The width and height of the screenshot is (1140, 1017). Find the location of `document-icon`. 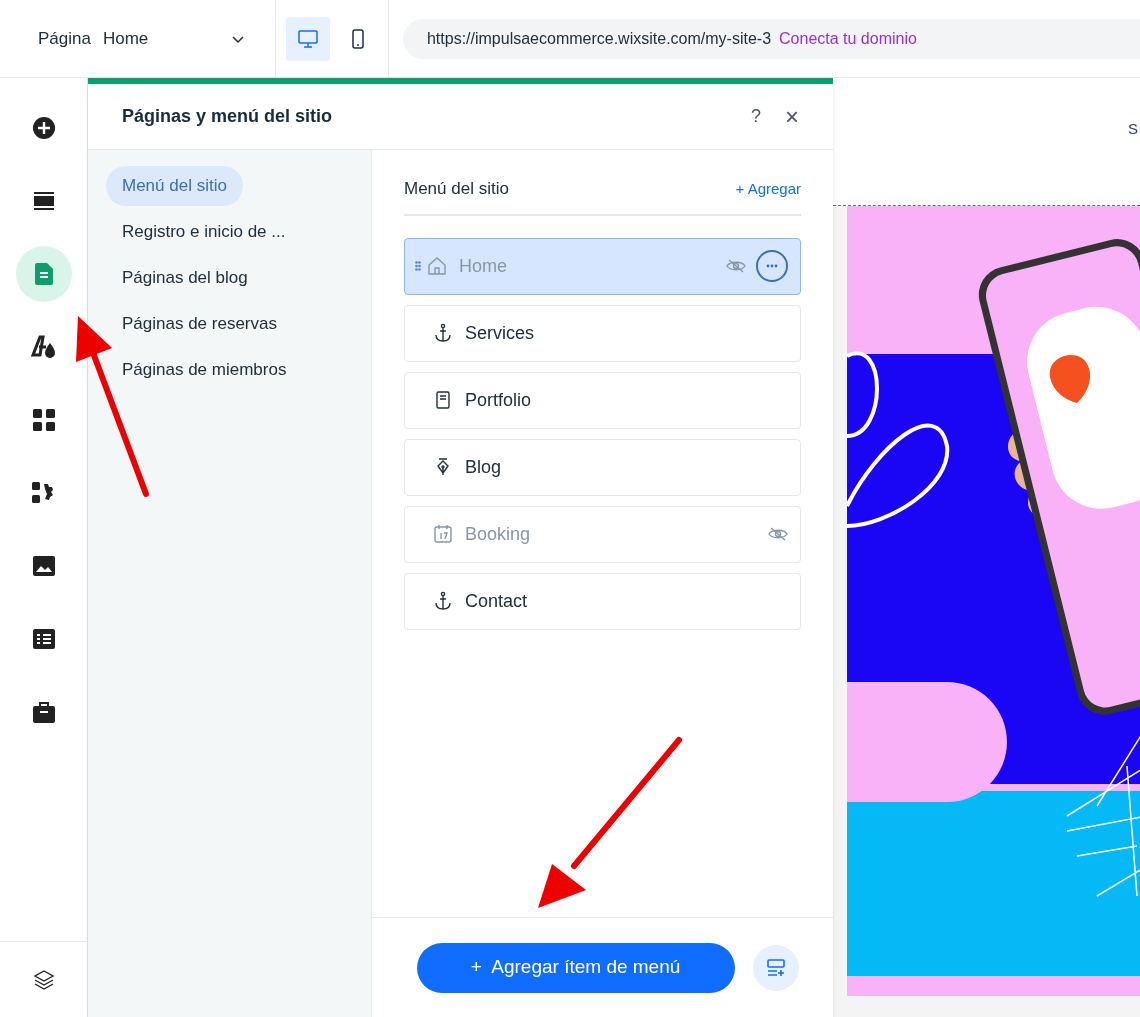

document-icon is located at coordinates (443, 400).